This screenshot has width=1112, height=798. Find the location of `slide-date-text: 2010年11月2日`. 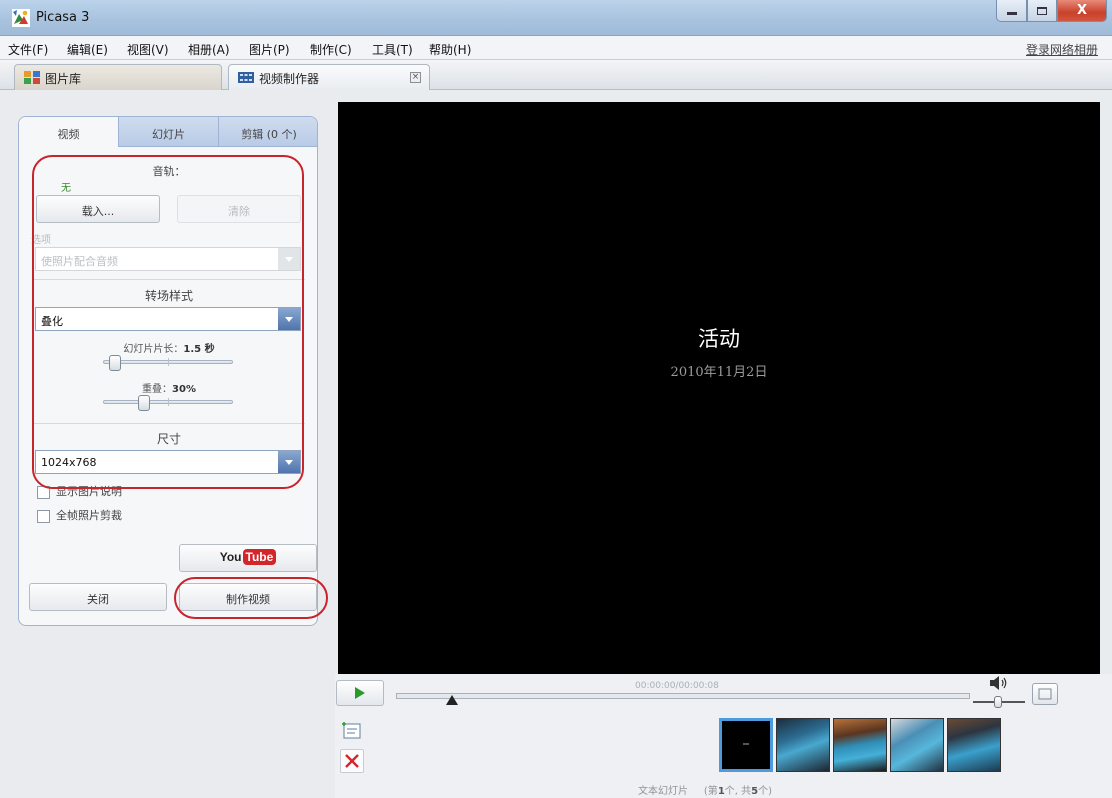

slide-date-text: 2010年11月2日 is located at coordinates (719, 372).